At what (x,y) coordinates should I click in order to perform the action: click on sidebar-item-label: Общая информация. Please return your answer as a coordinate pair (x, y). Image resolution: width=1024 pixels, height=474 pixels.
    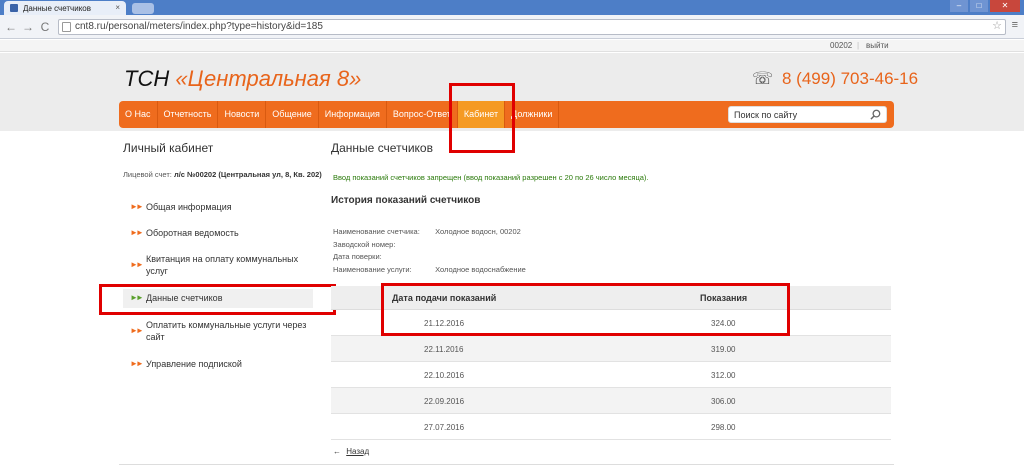
    Looking at the image, I should click on (189, 207).